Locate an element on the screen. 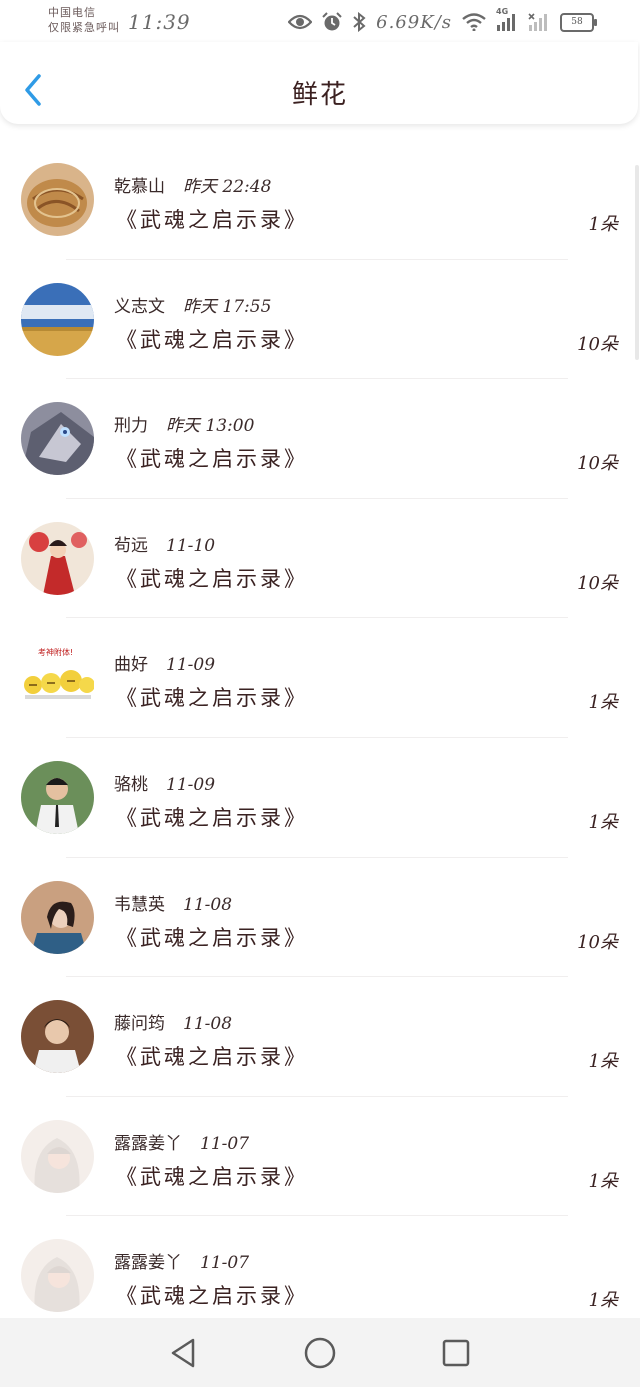 The width and height of the screenshot is (640, 1387). sender-info: 义志文 昨天 17:55 is located at coordinates (192, 304).